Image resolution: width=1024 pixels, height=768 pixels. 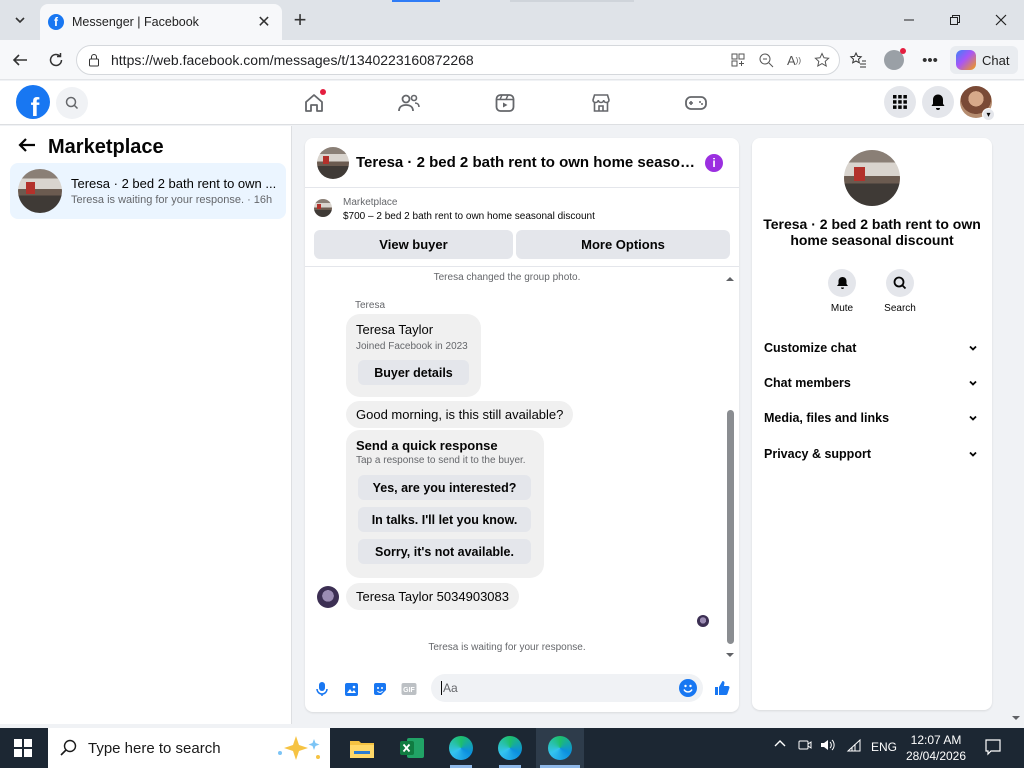 I want to click on section-privacy-support: Privacy & support, so click(x=871, y=454).